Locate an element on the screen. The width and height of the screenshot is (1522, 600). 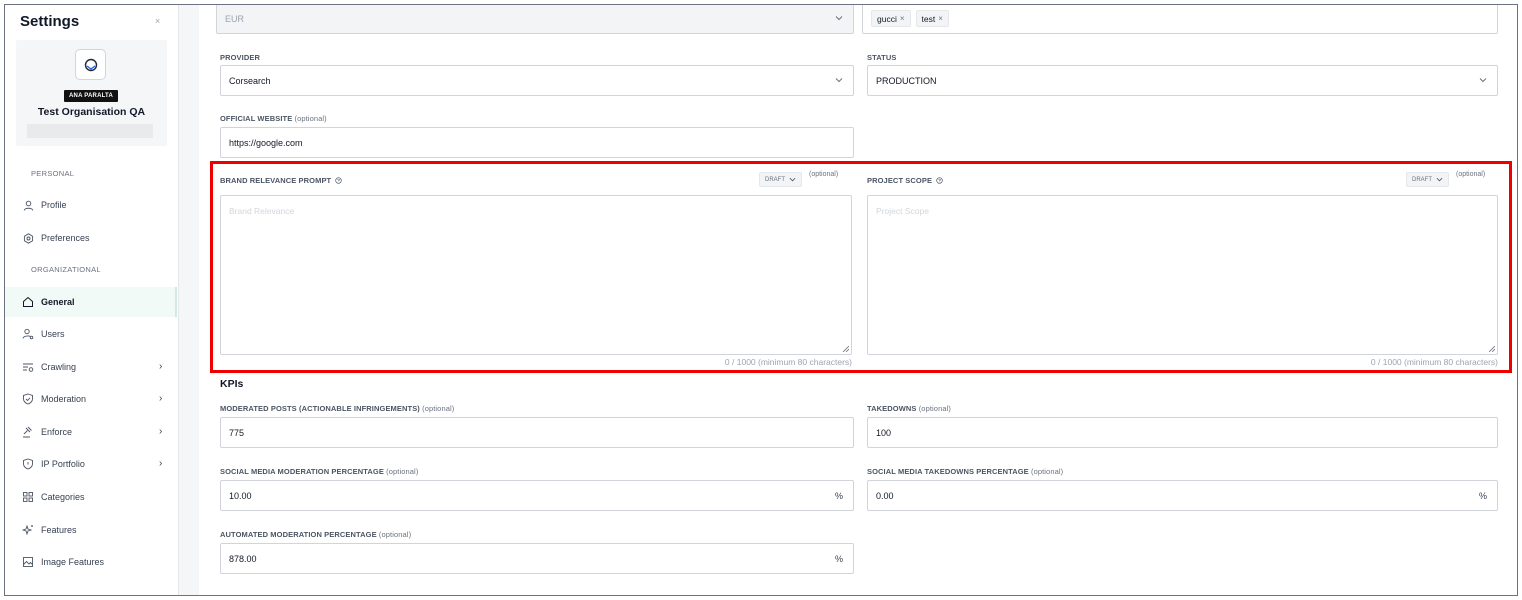
sidebar-item-features: Features is located at coordinates (91, 530).